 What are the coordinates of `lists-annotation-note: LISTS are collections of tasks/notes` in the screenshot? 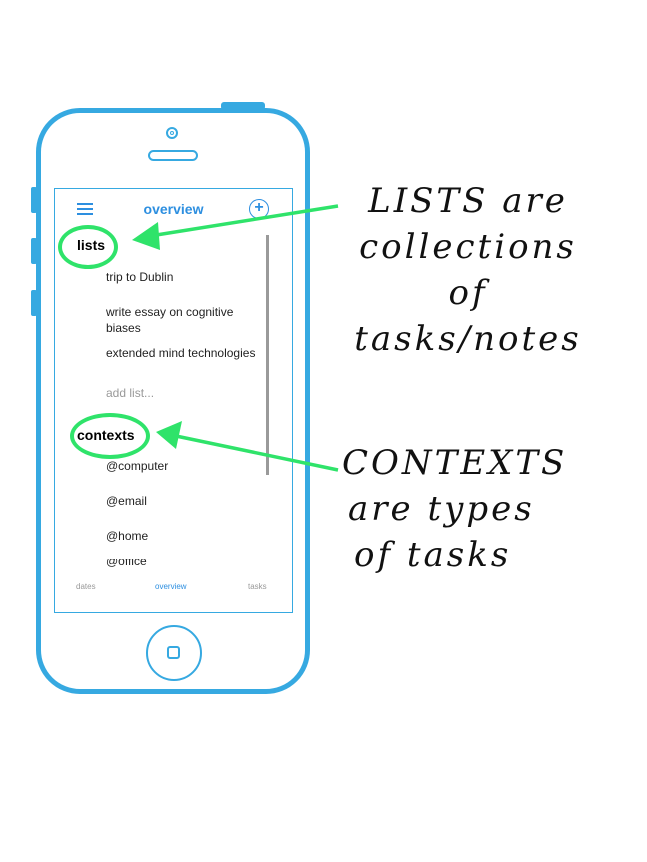 It's located at (468, 270).